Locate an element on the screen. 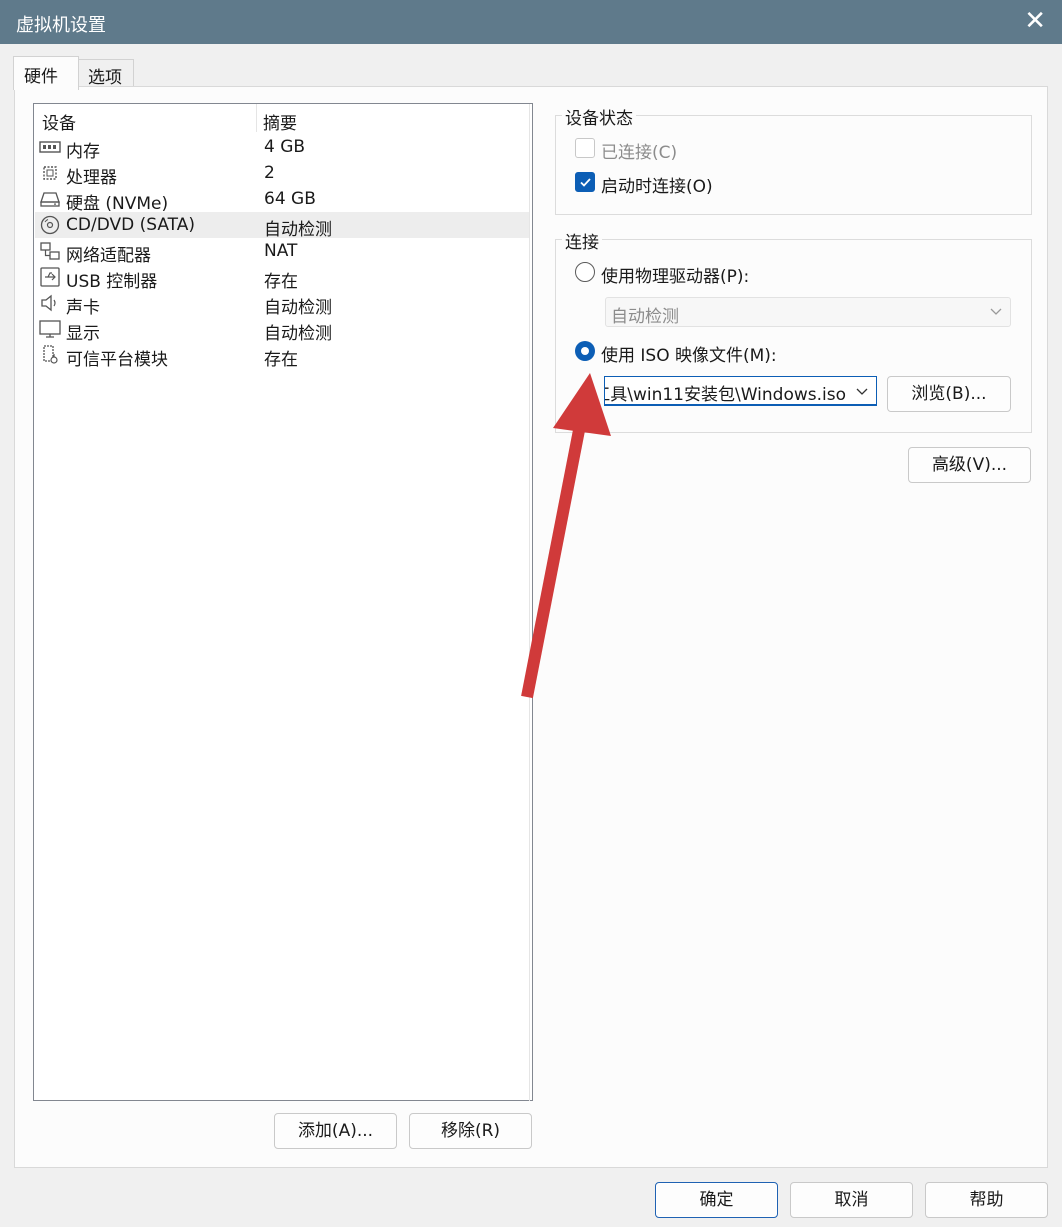 This screenshot has width=1062, height=1227. device-row-processor: 处理器 2 is located at coordinates (282, 174).